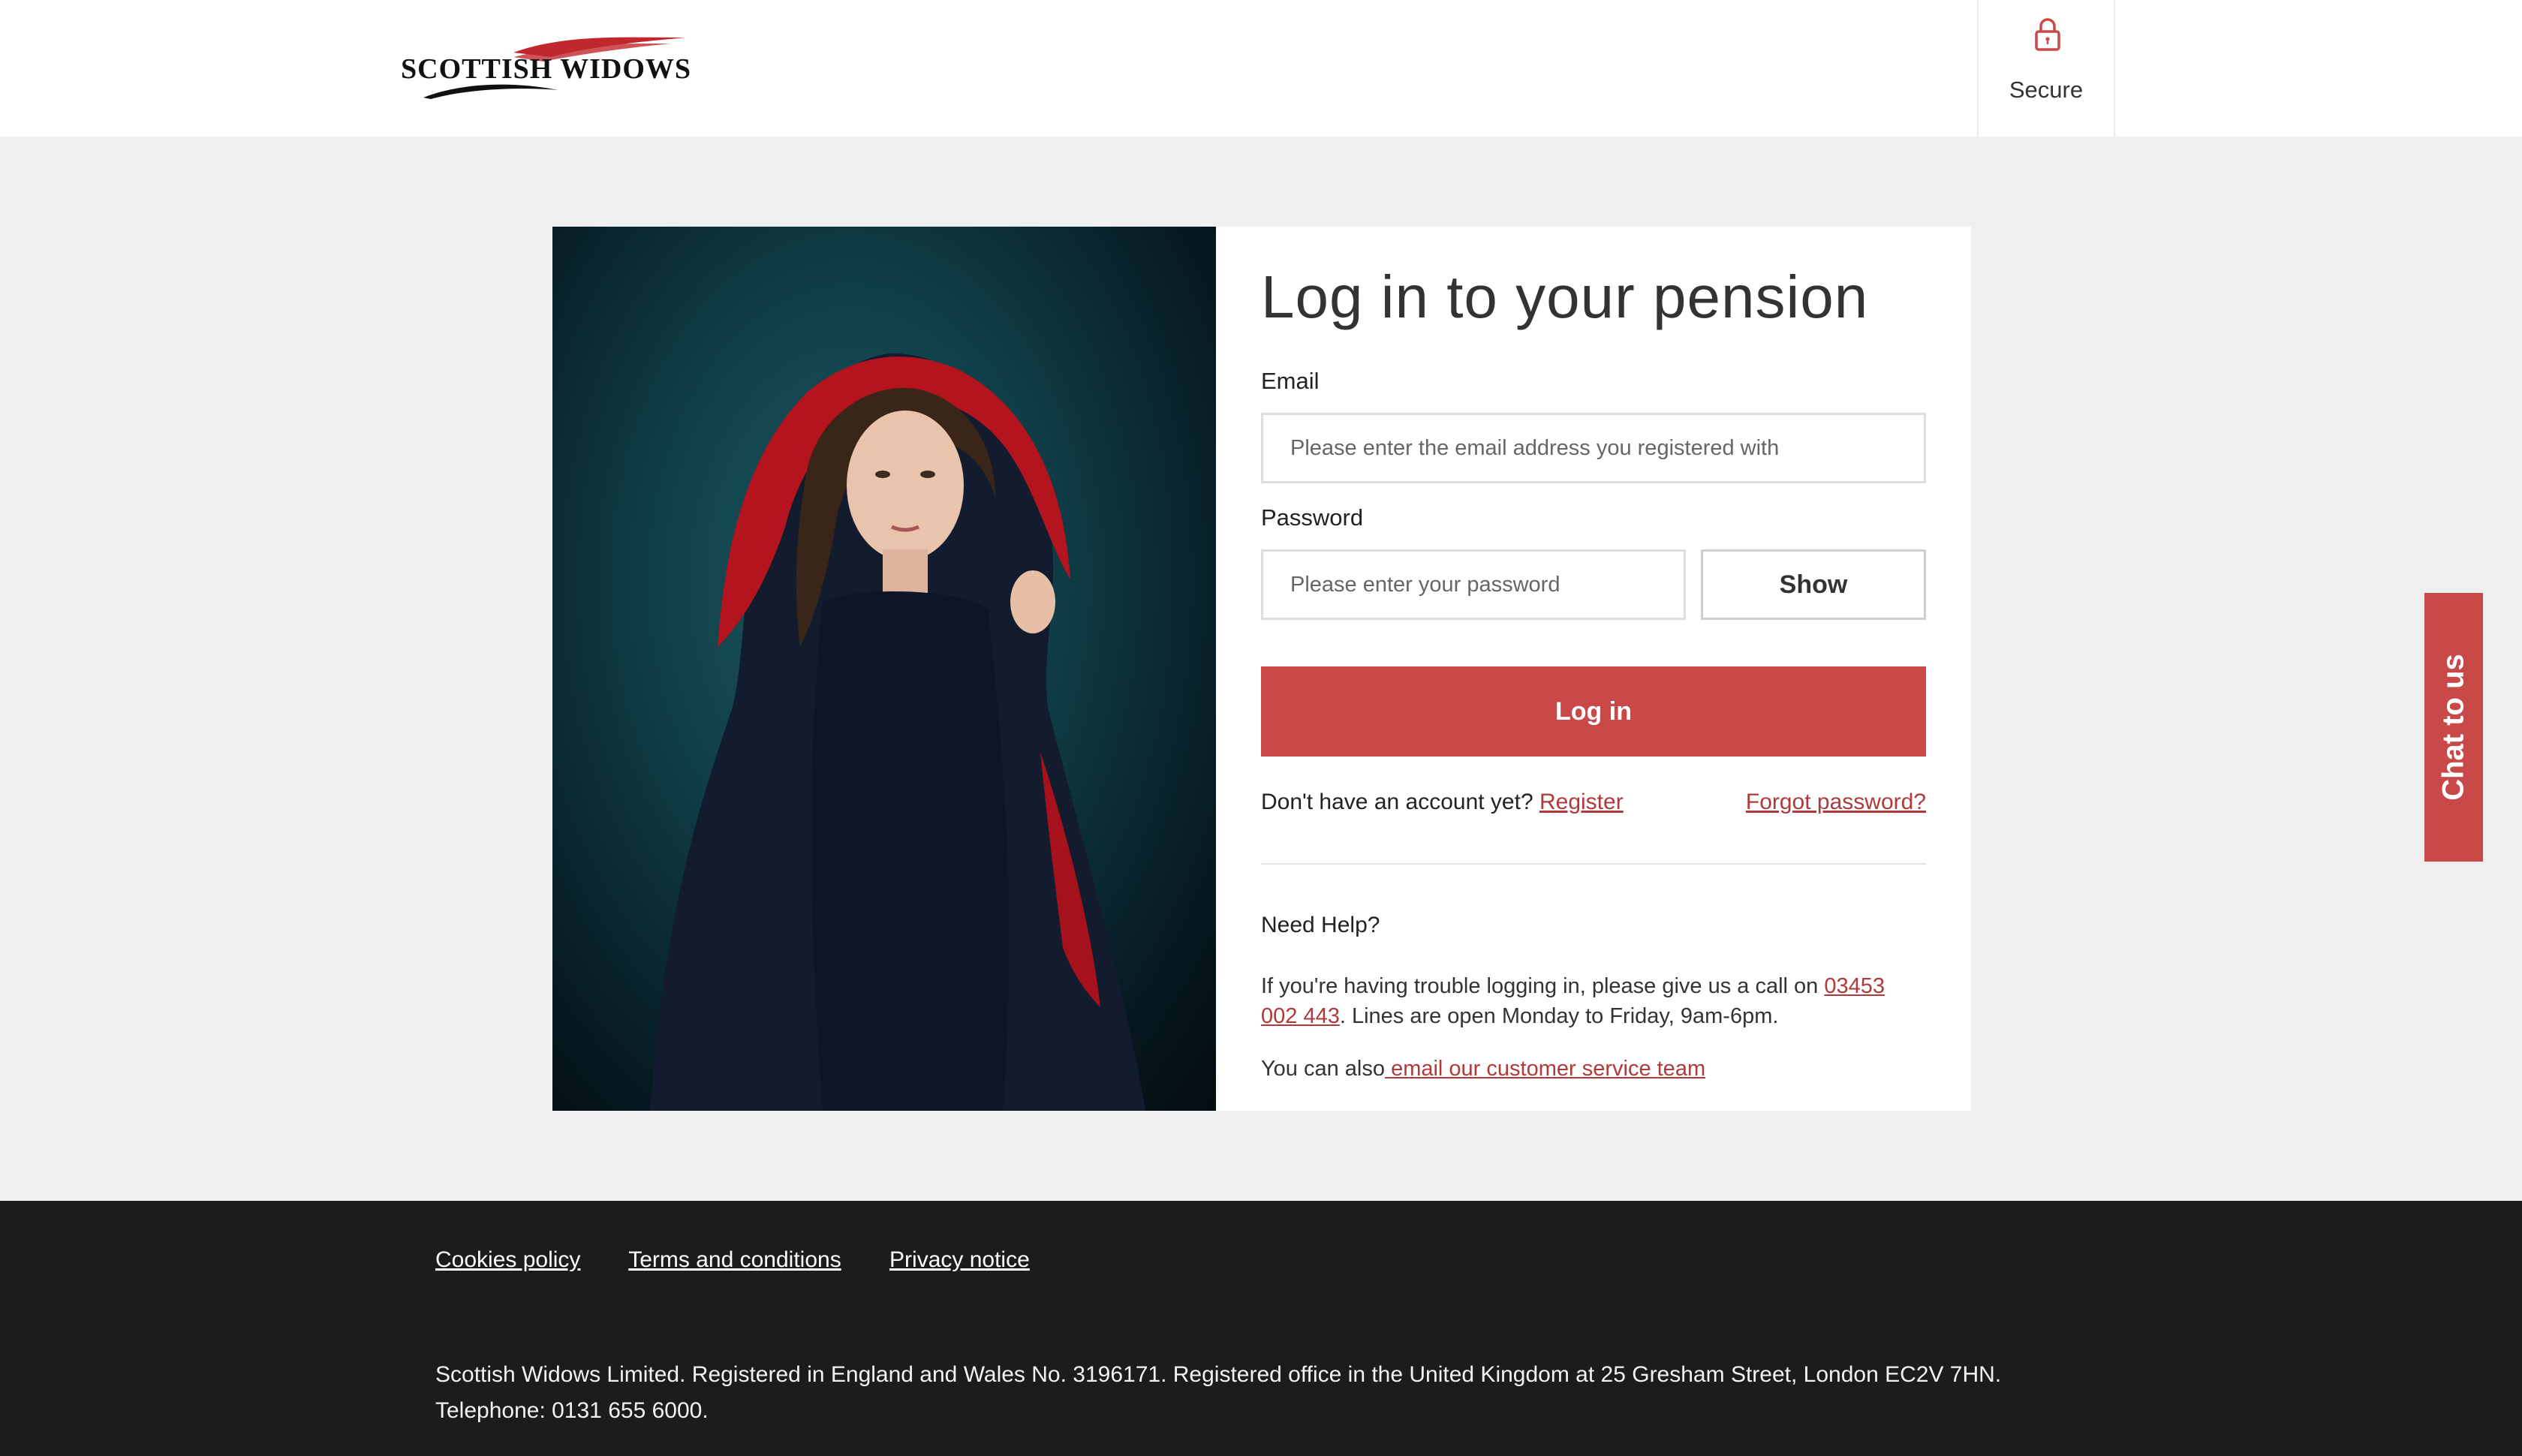  What do you see at coordinates (1473, 584) in the screenshot?
I see `password-input` at bounding box center [1473, 584].